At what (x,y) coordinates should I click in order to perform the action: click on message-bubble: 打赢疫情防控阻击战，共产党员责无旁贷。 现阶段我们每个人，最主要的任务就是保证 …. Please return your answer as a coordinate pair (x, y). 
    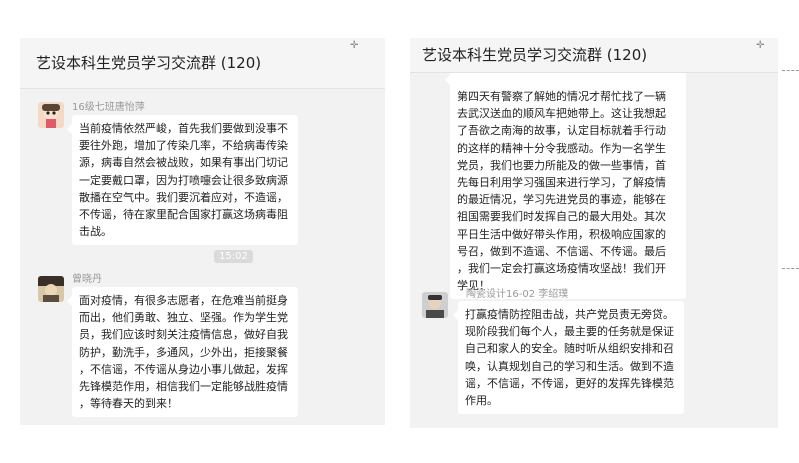
    Looking at the image, I should click on (568, 358).